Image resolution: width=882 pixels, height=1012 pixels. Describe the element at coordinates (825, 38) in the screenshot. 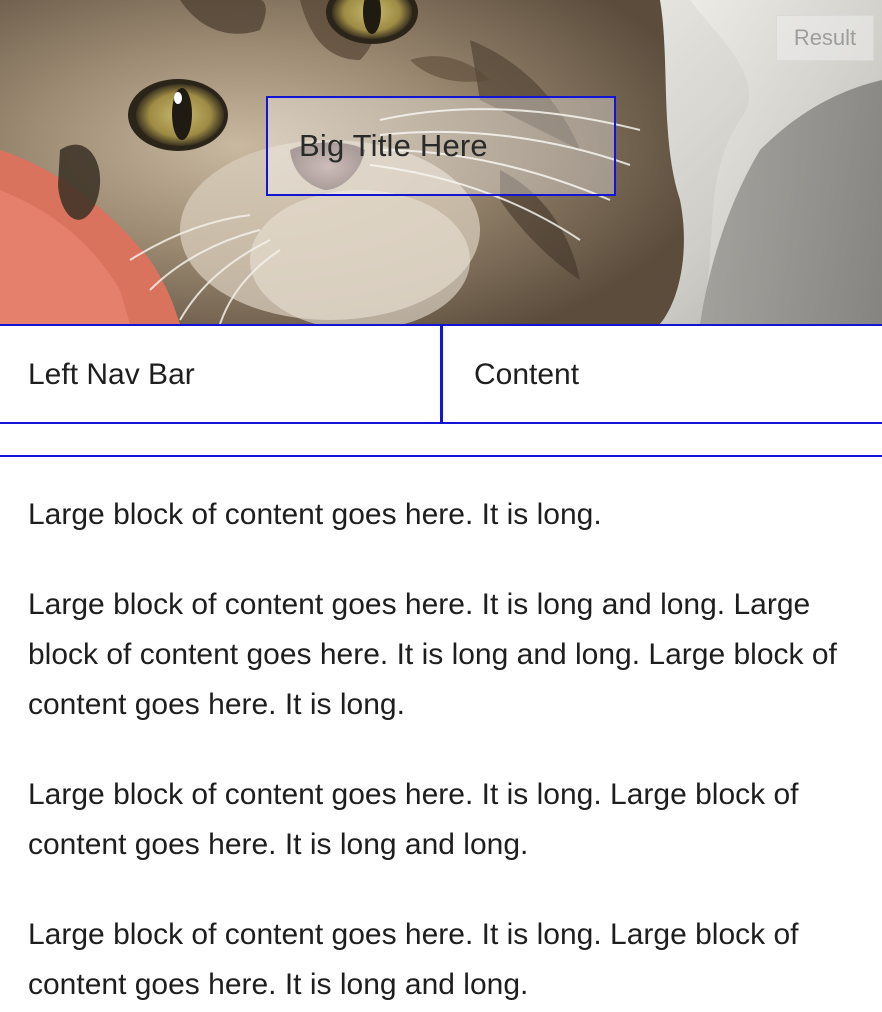

I see `result-button: Result` at that location.